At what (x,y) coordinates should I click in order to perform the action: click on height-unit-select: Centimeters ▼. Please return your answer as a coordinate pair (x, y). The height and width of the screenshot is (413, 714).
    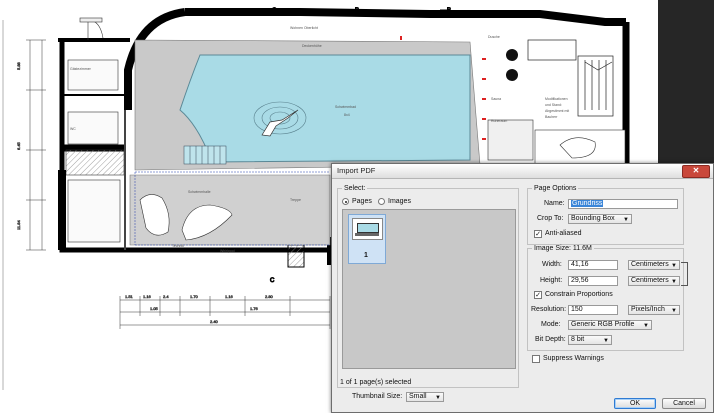
    Looking at the image, I should click on (654, 281).